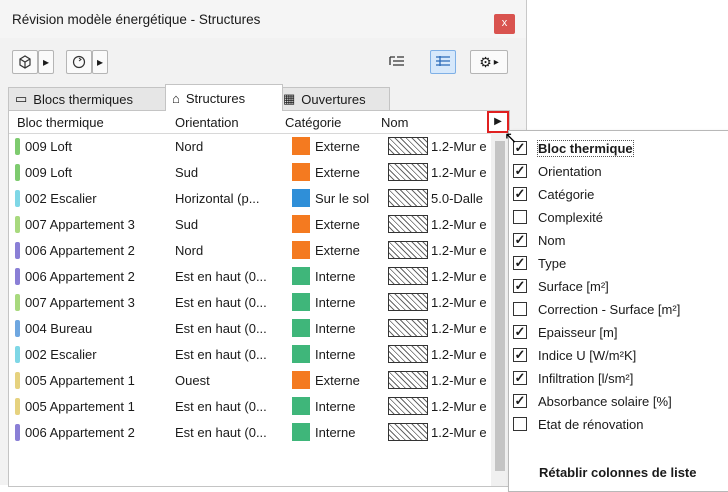 The width and height of the screenshot is (728, 492). Describe the element at coordinates (187, 172) in the screenshot. I see `cell-orientation: Sud` at that location.